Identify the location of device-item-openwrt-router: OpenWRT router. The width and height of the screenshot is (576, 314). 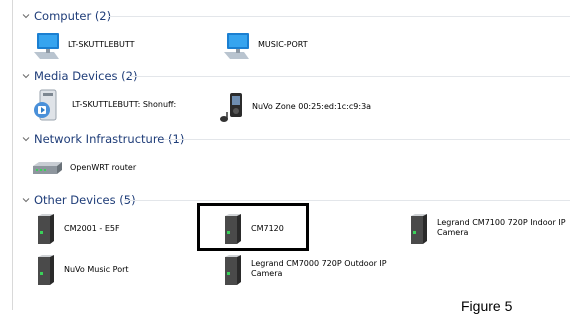
(83, 168).